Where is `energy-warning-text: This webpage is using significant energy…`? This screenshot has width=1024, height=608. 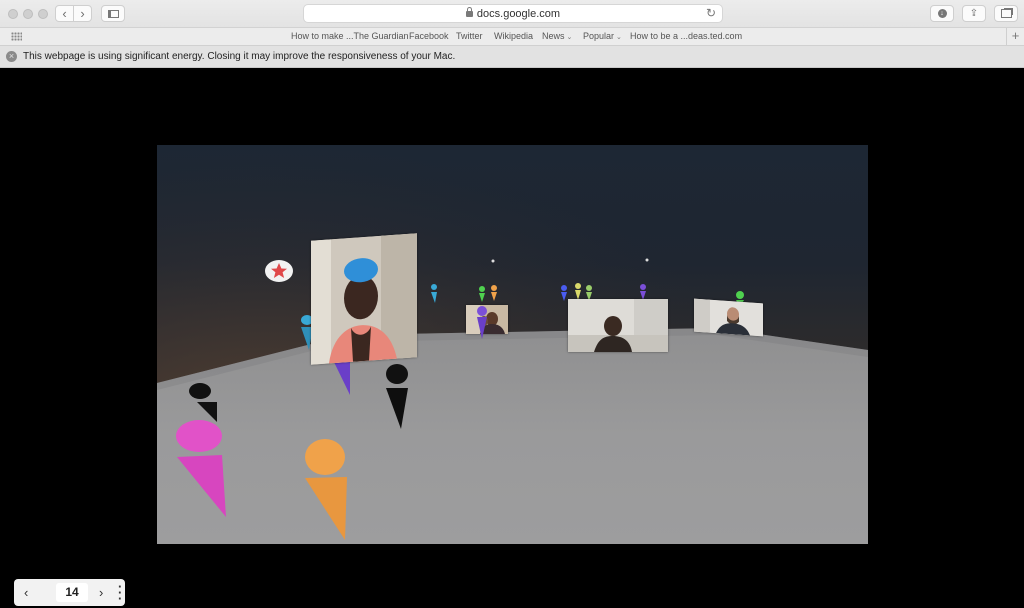
energy-warning-text: This webpage is using significant energy… is located at coordinates (239, 56).